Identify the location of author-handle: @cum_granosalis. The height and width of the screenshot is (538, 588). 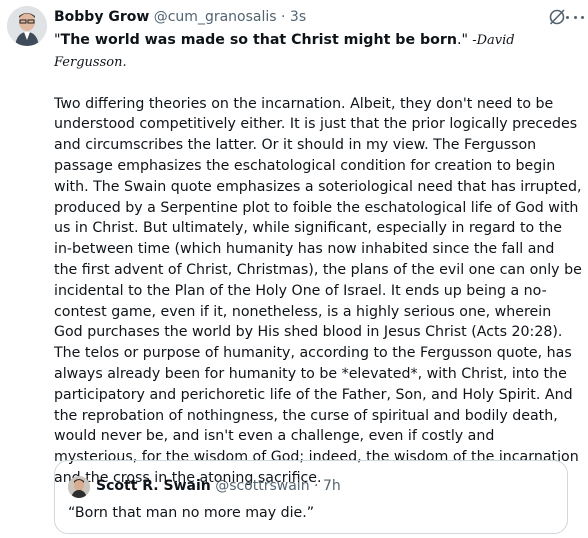
(215, 17).